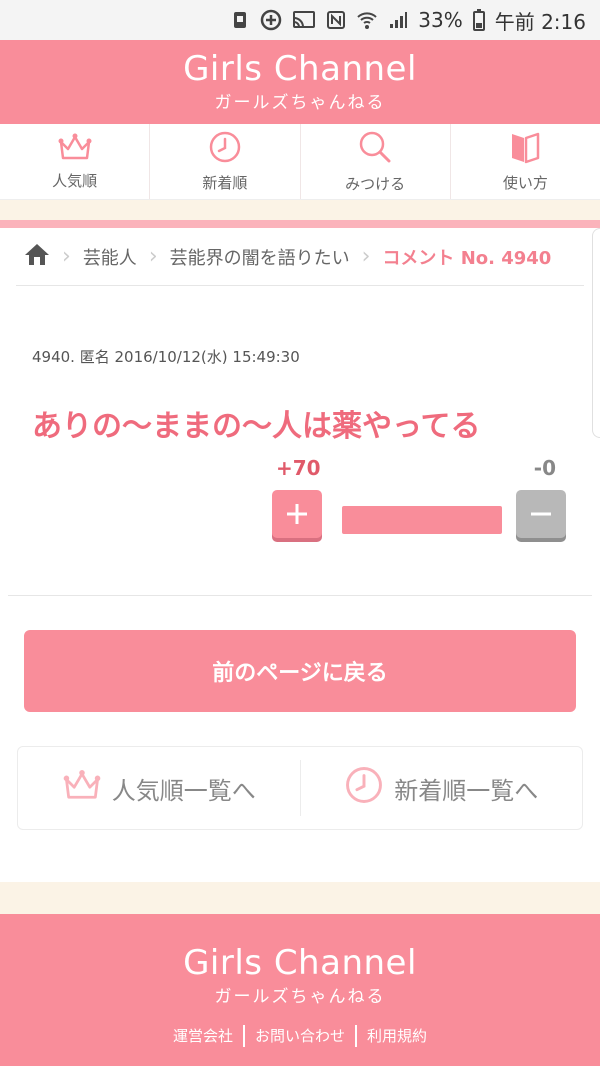 The width and height of the screenshot is (600, 1066). Describe the element at coordinates (375, 184) in the screenshot. I see `nav-label: みつける` at that location.